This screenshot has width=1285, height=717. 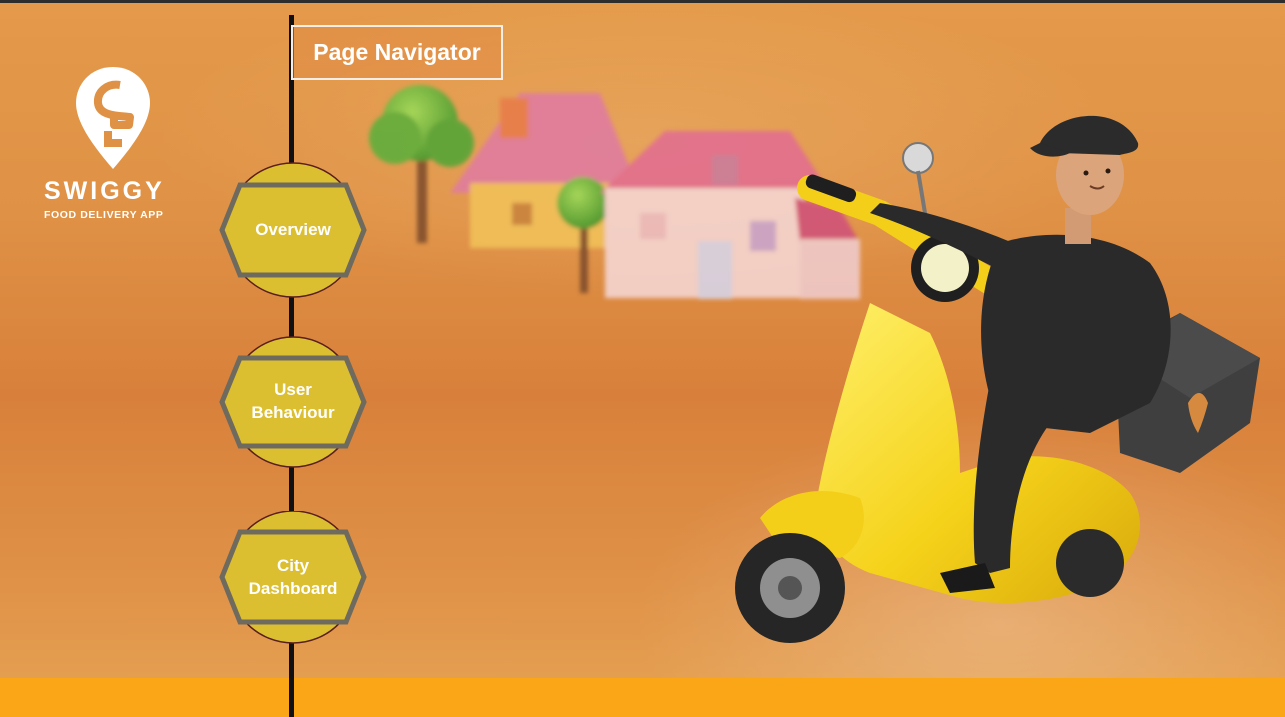 What do you see at coordinates (293, 389) in the screenshot?
I see `nav-label-line: User` at bounding box center [293, 389].